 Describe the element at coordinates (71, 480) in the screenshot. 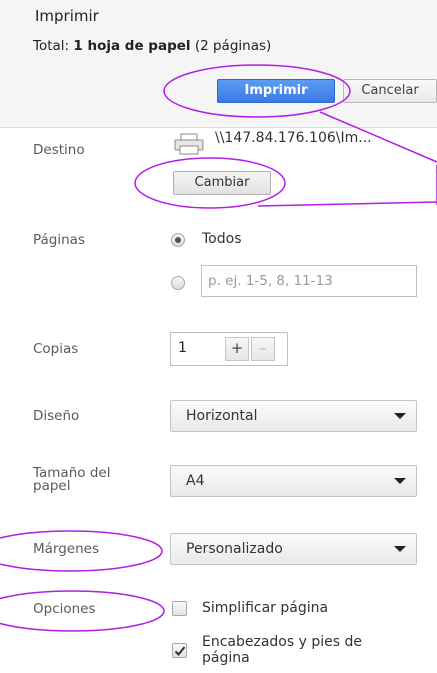

I see `paper-size-label: Tamaño del papel` at that location.